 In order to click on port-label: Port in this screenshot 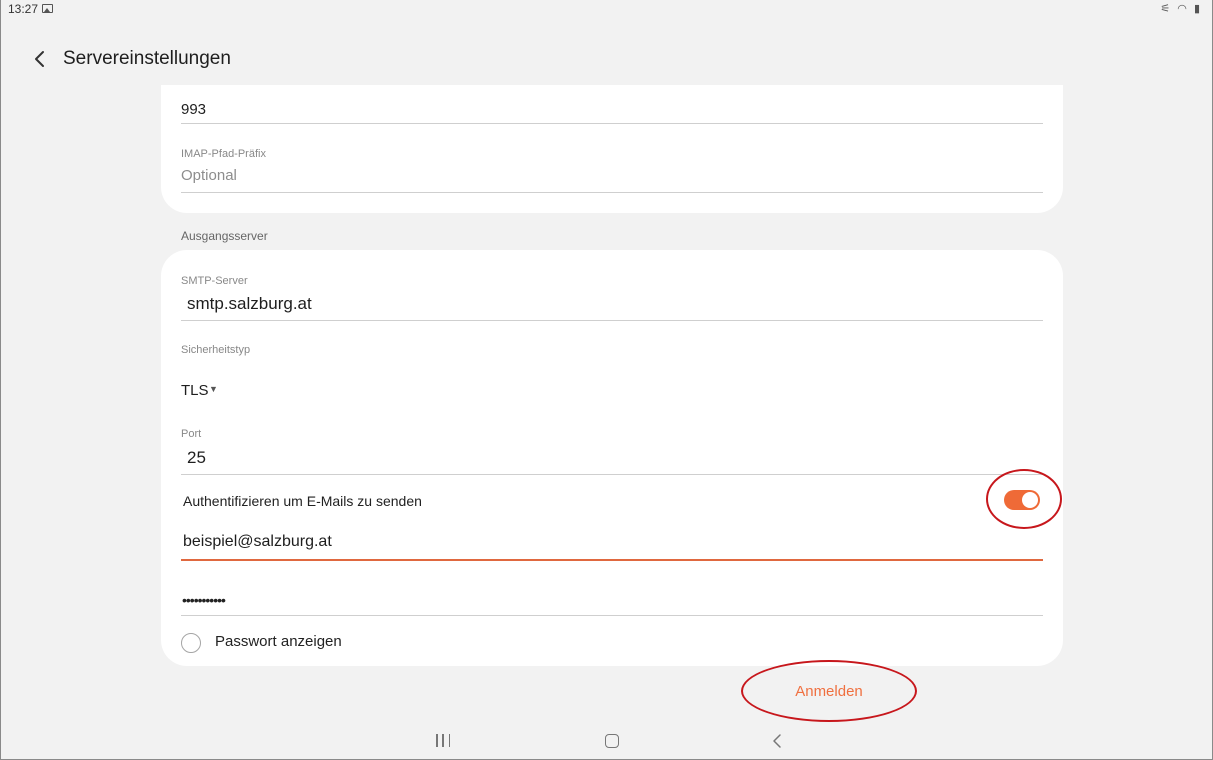, I will do `click(191, 434)`.